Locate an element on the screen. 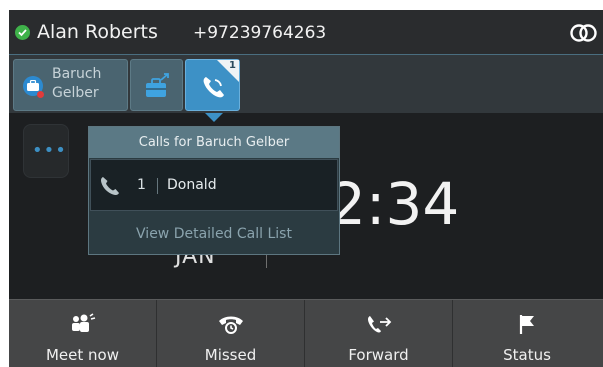 This screenshot has height=367, width=603. busy-status-dot is located at coordinates (40, 94).